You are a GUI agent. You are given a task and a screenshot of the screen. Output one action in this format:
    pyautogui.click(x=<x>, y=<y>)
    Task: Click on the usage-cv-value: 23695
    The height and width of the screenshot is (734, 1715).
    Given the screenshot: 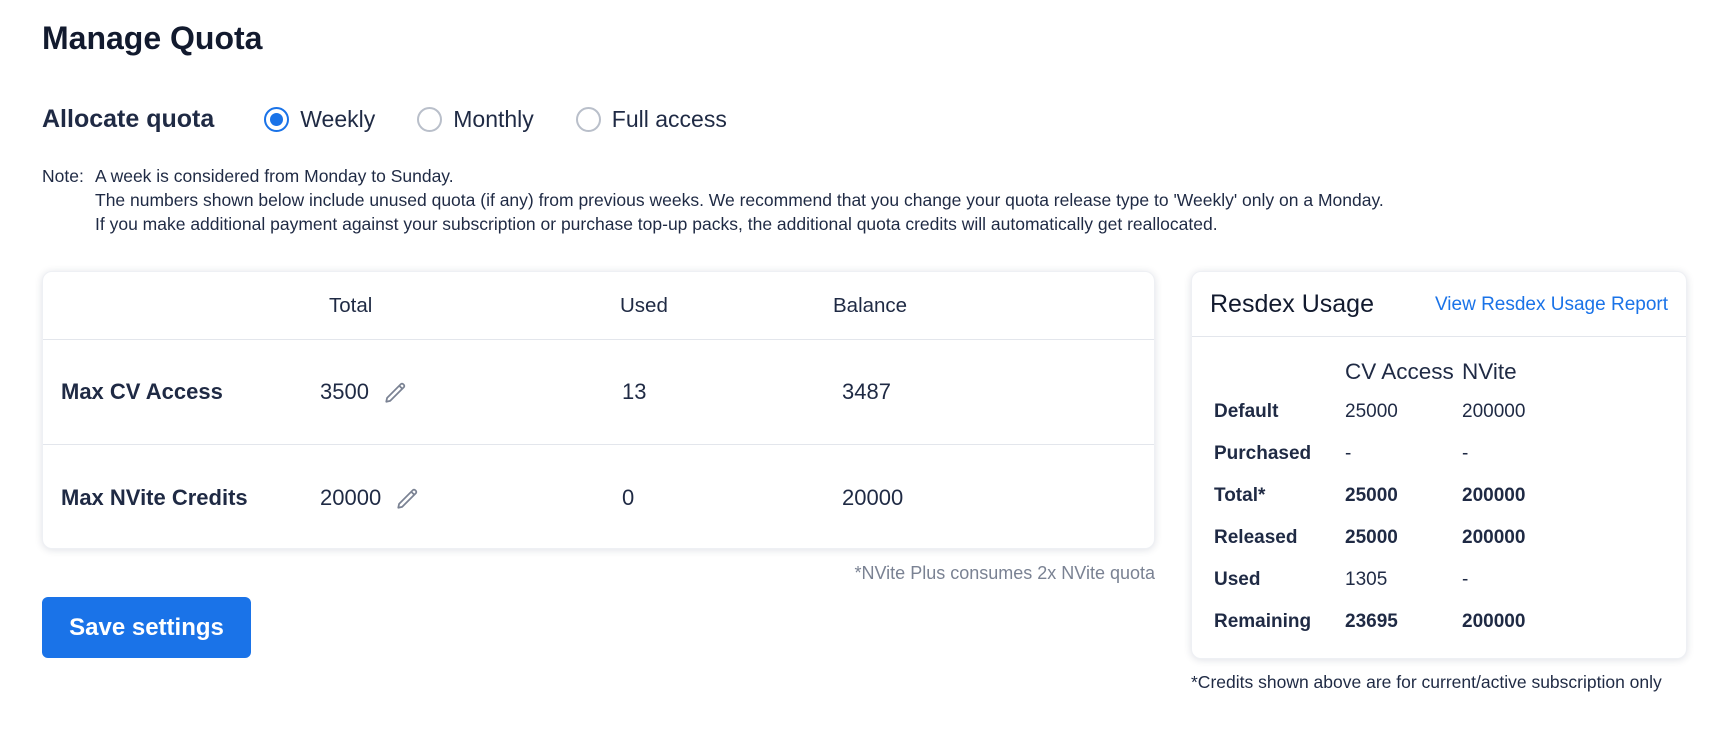 What is the action you would take?
    pyautogui.click(x=1371, y=621)
    